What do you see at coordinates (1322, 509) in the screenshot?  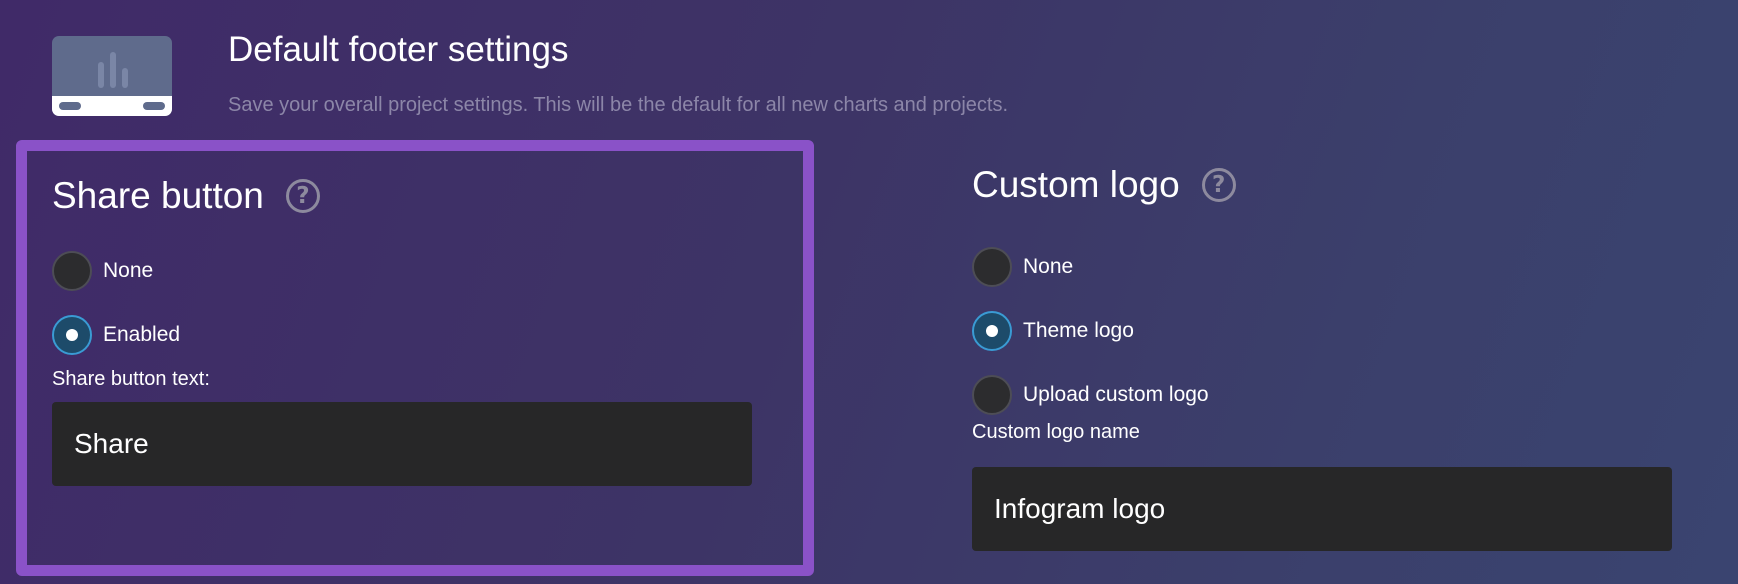 I see `custom-logo-name-input` at bounding box center [1322, 509].